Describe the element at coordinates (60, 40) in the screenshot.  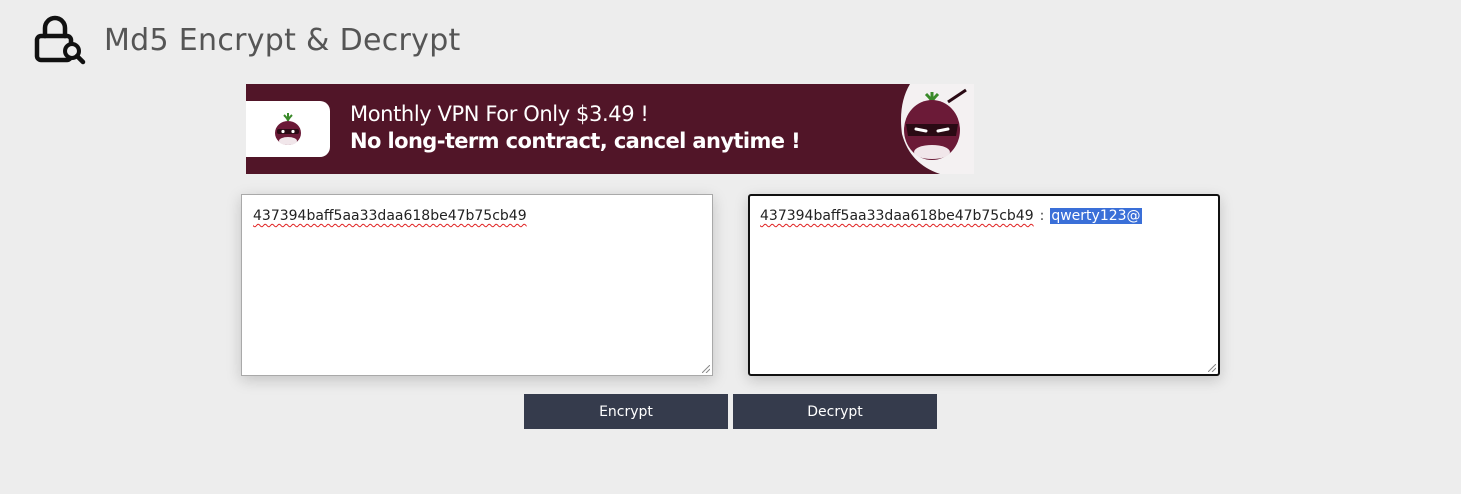
I see `lock-search-icon` at that location.